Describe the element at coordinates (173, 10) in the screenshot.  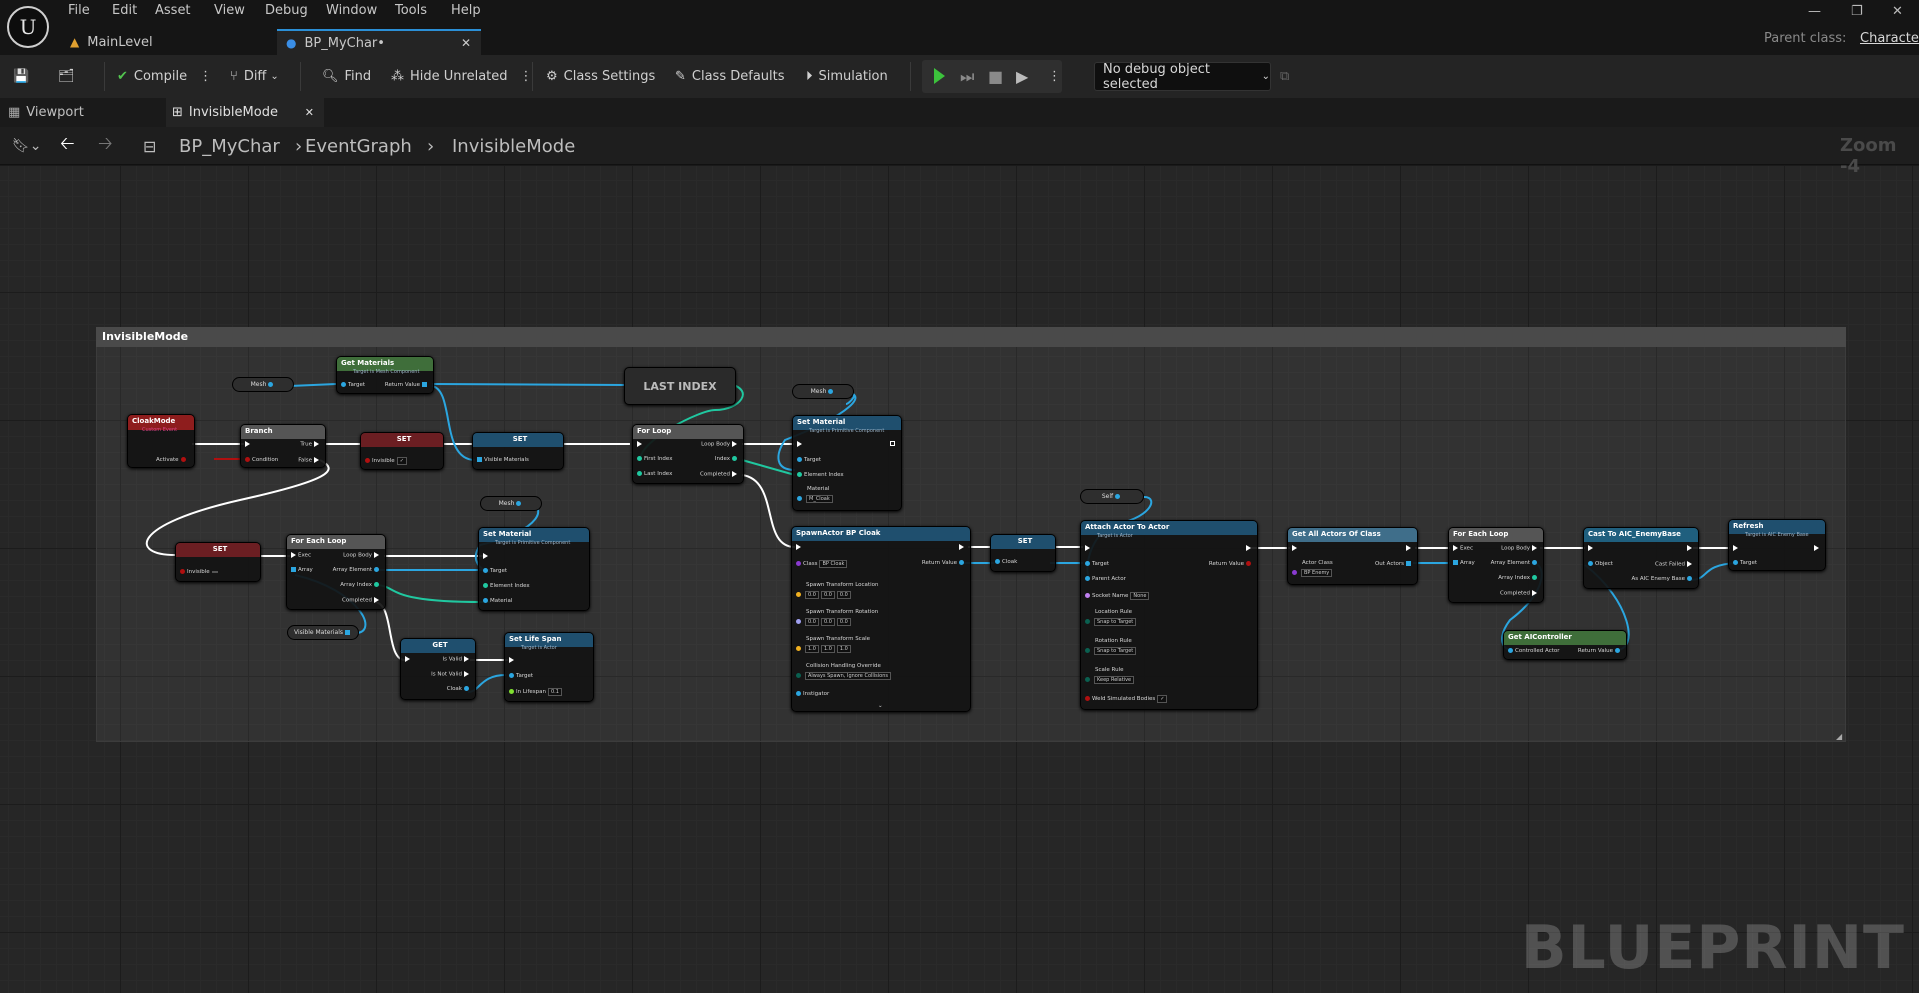
I see `menu-asset: Asset` at that location.